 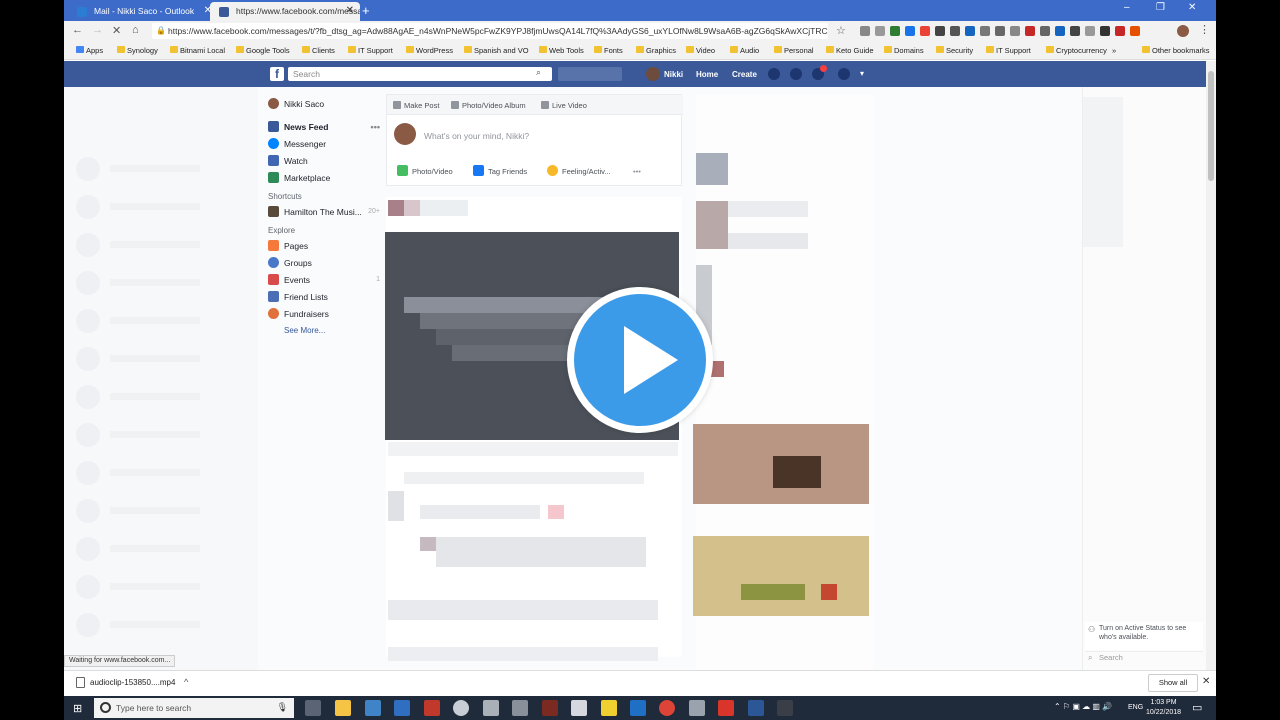 What do you see at coordinates (186, 682) in the screenshot?
I see `chevron-up-icon: ^` at bounding box center [186, 682].